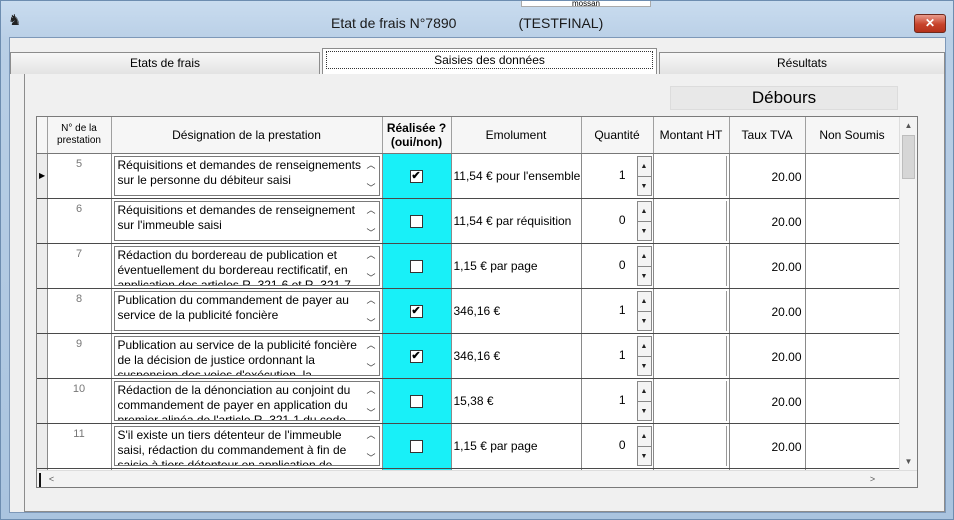 The height and width of the screenshot is (520, 954). What do you see at coordinates (489, 61) in the screenshot?
I see `tab-saisies-des-donnees: Saisies des données` at bounding box center [489, 61].